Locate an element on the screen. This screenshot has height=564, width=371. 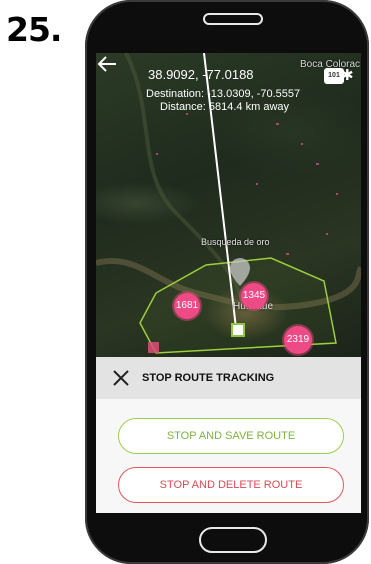
cluster-marker: 1681 is located at coordinates (187, 306).